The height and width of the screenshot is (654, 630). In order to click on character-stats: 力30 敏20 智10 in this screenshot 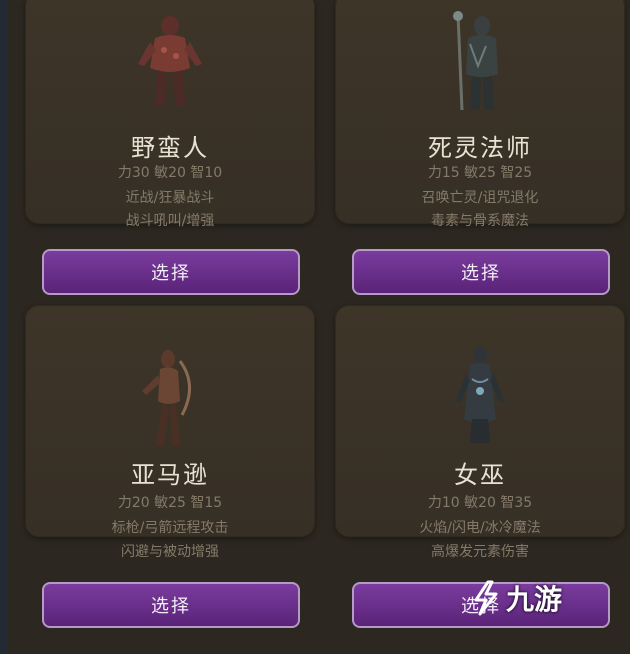, I will do `click(170, 173)`.